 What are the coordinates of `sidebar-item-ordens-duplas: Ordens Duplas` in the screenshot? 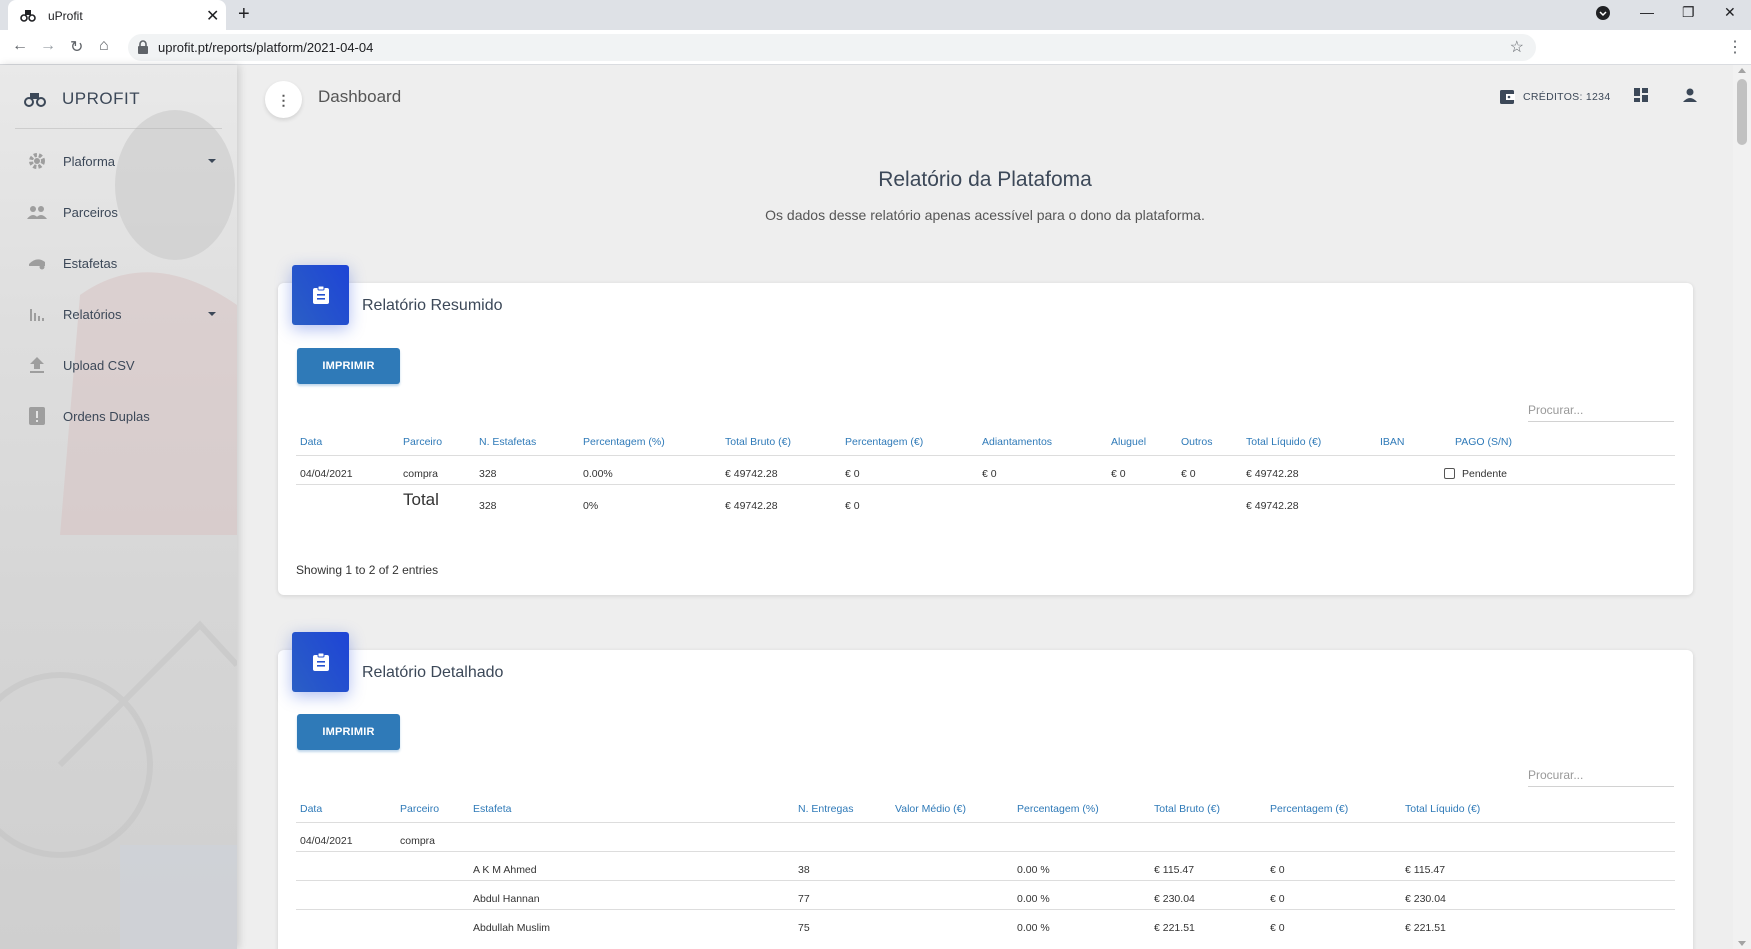 It's located at (121, 416).